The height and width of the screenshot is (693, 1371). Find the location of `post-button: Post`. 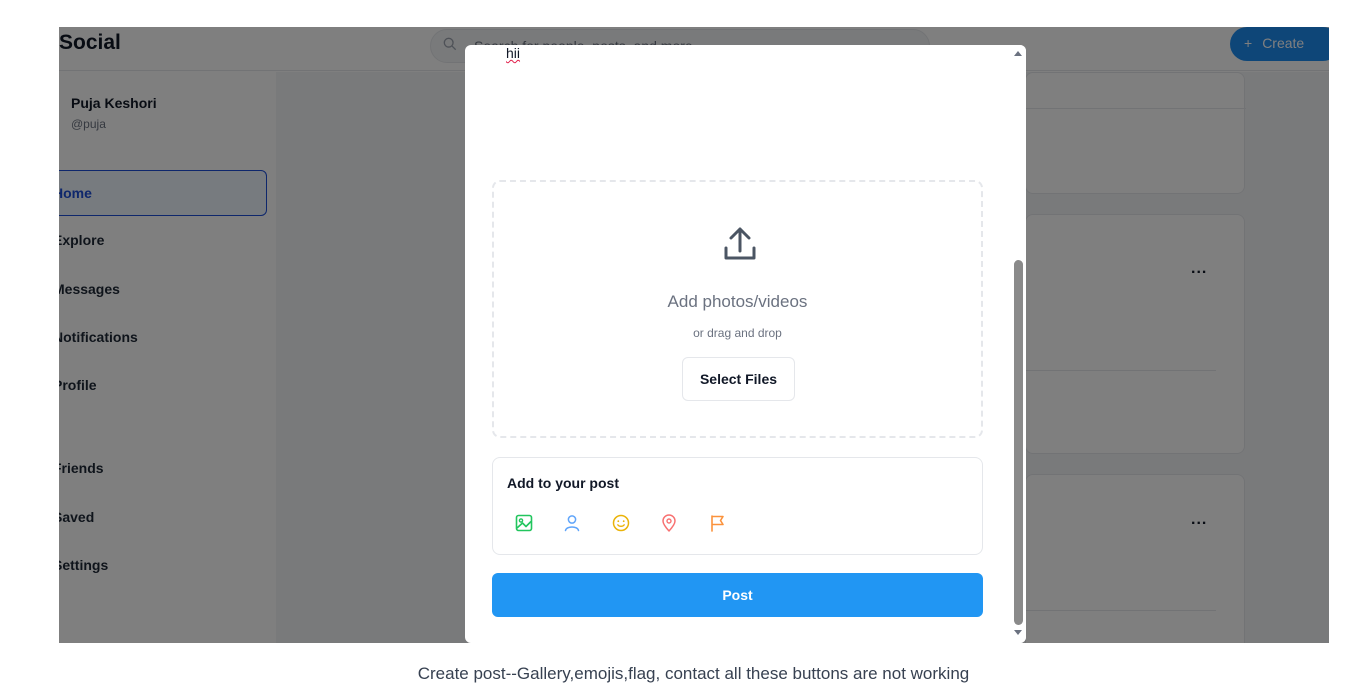

post-button: Post is located at coordinates (737, 595).